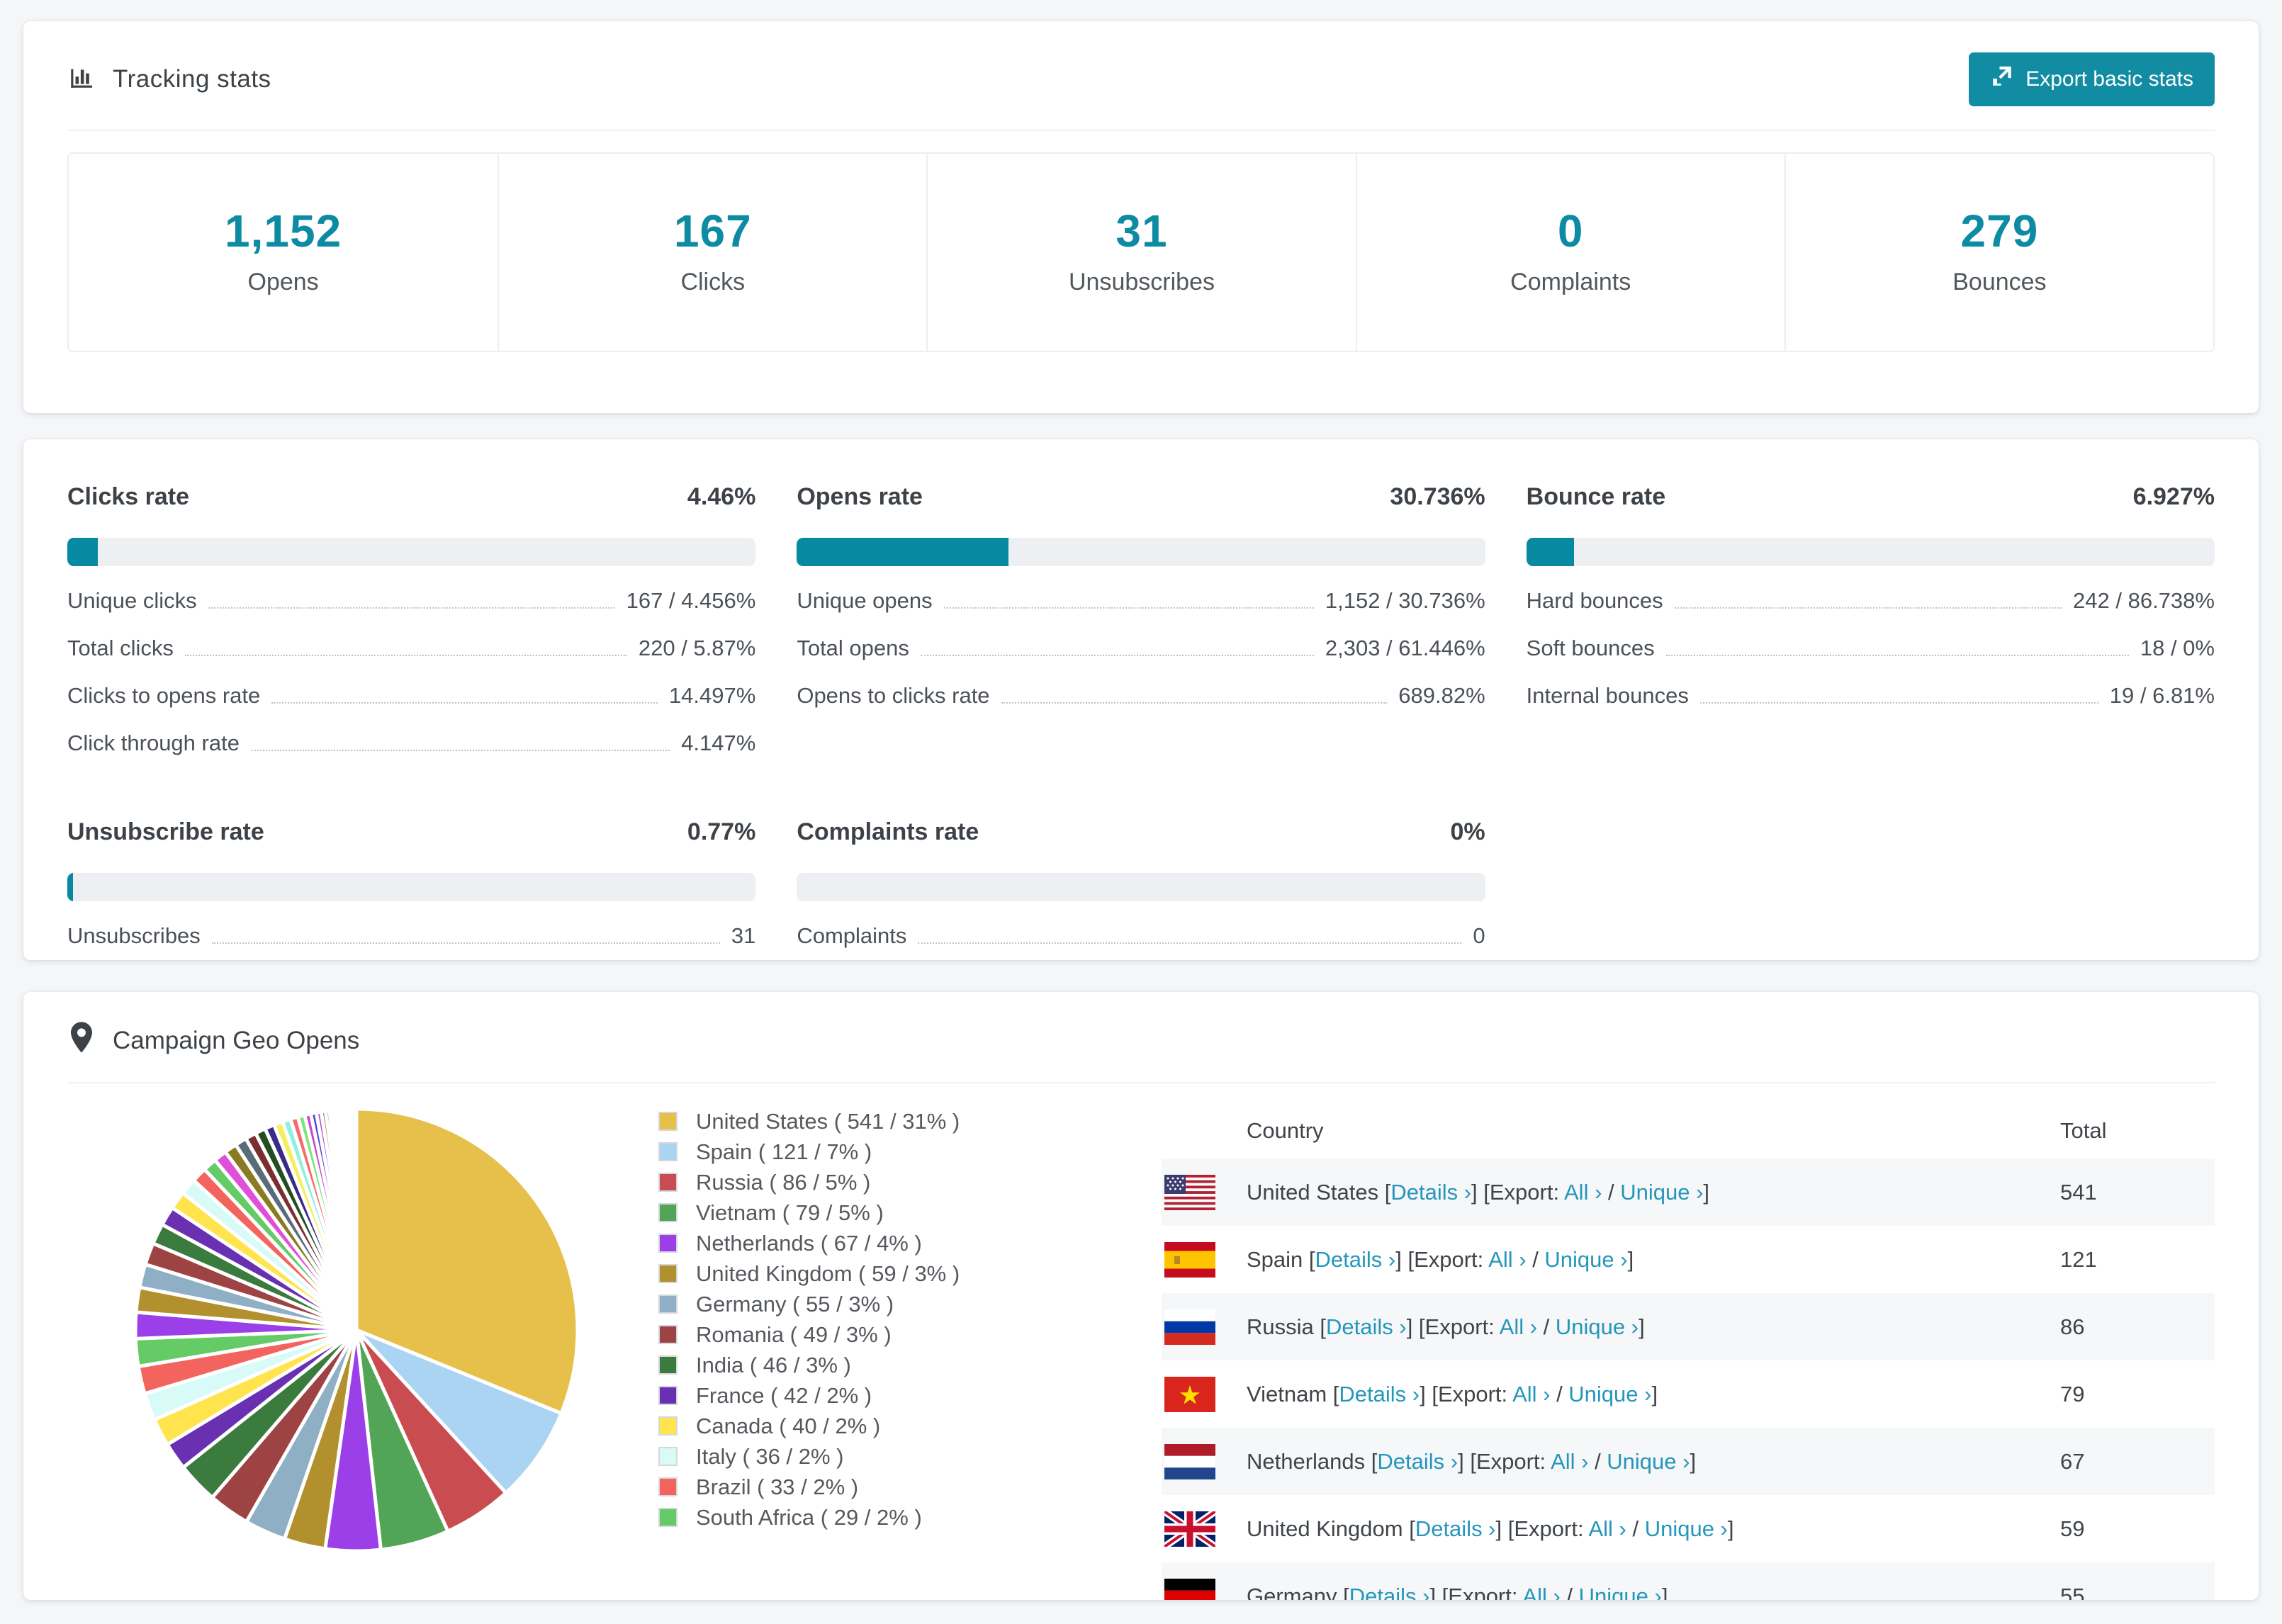 Image resolution: width=2282 pixels, height=1624 pixels. Describe the element at coordinates (2162, 695) in the screenshot. I see `rate-detail-value: 19 / 6.81%` at that location.